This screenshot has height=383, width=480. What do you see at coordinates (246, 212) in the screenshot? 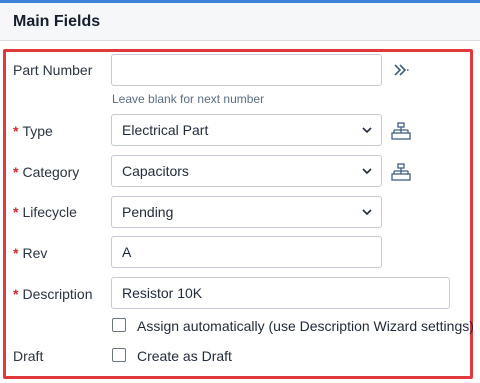
I see `lifecycle-select: Pending` at bounding box center [246, 212].